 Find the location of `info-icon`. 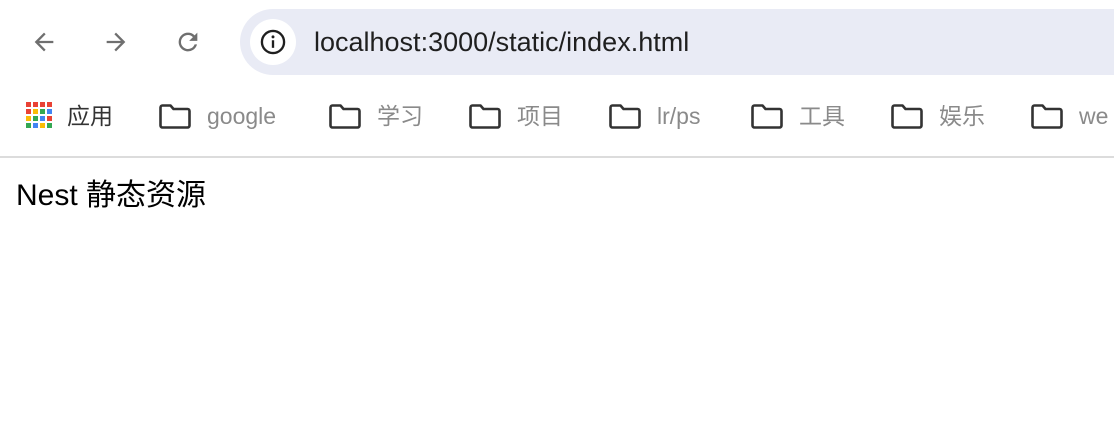

info-icon is located at coordinates (273, 42).